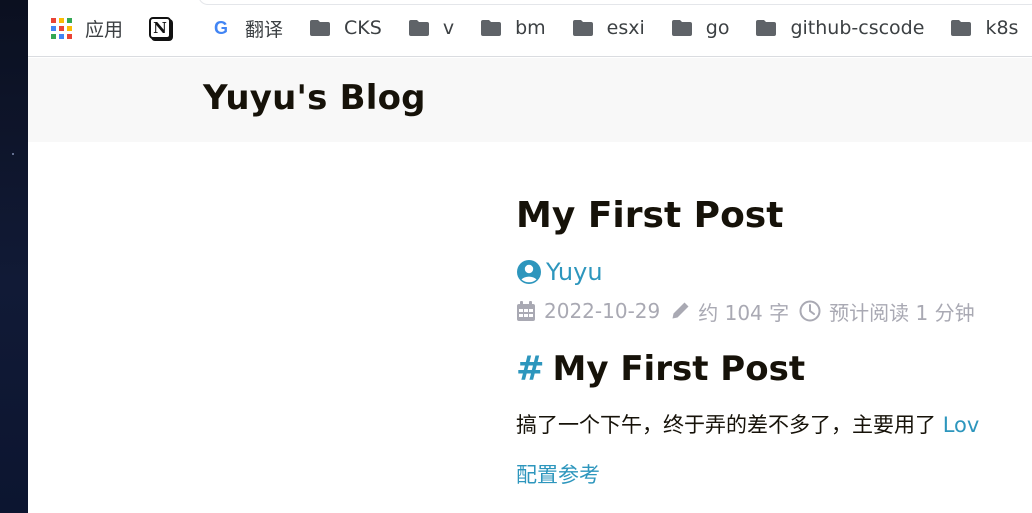  What do you see at coordinates (774, 475) in the screenshot?
I see `config-reference-link: 配置参考` at bounding box center [774, 475].